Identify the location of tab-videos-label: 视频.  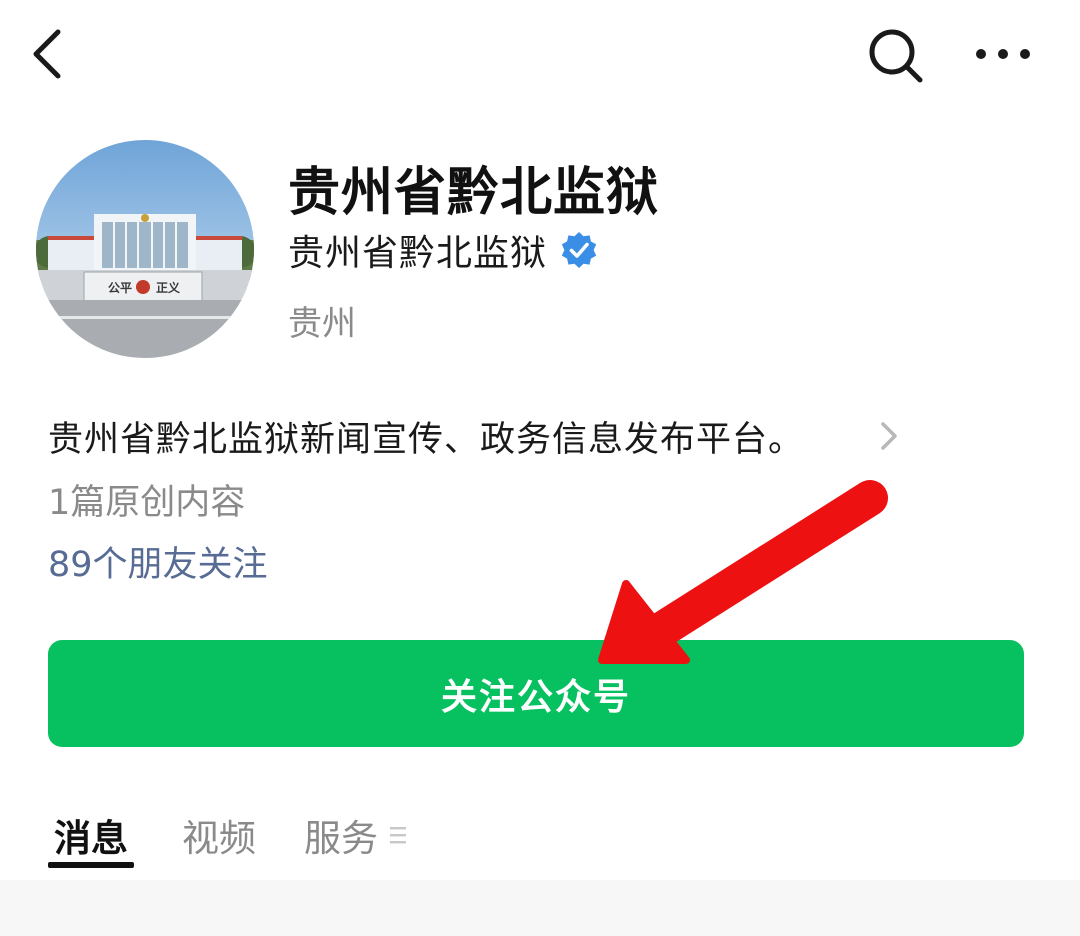
(219, 838).